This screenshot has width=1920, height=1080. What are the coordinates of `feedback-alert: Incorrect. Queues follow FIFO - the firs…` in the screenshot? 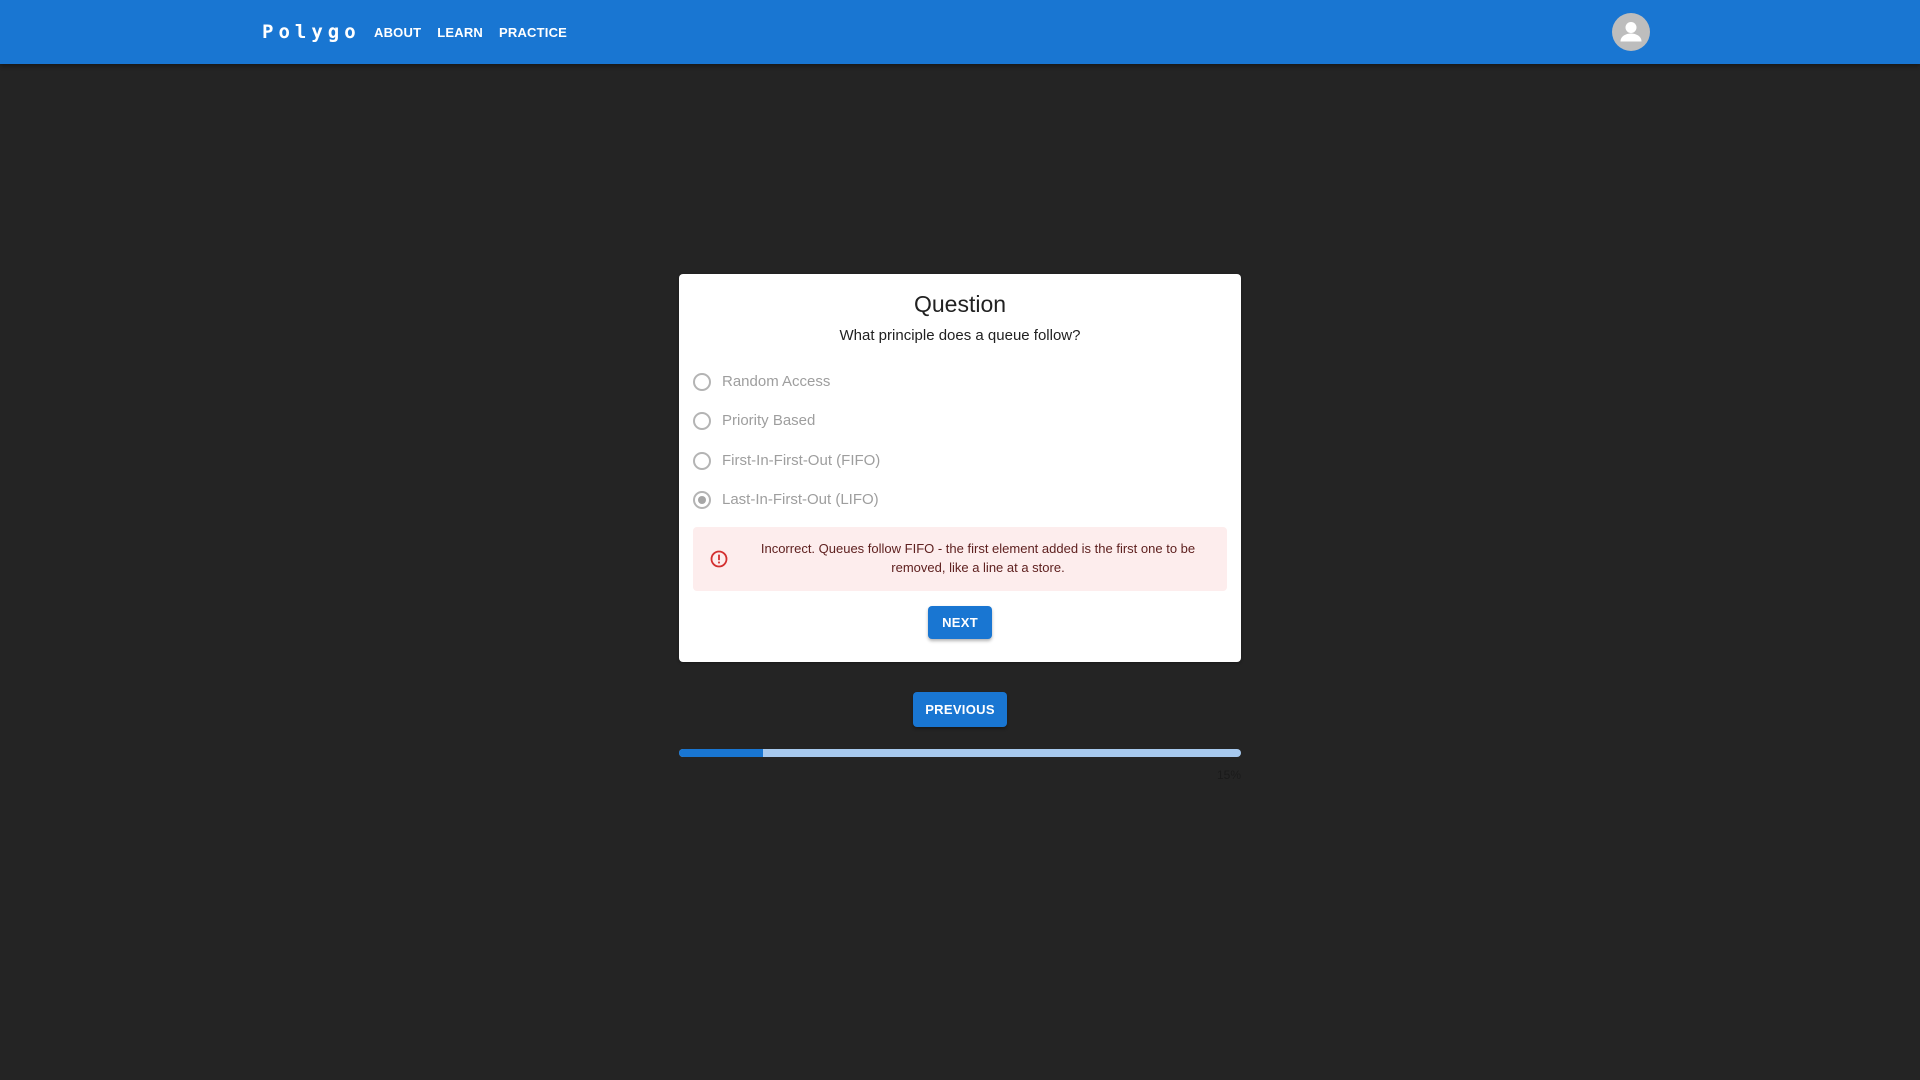 It's located at (960, 559).